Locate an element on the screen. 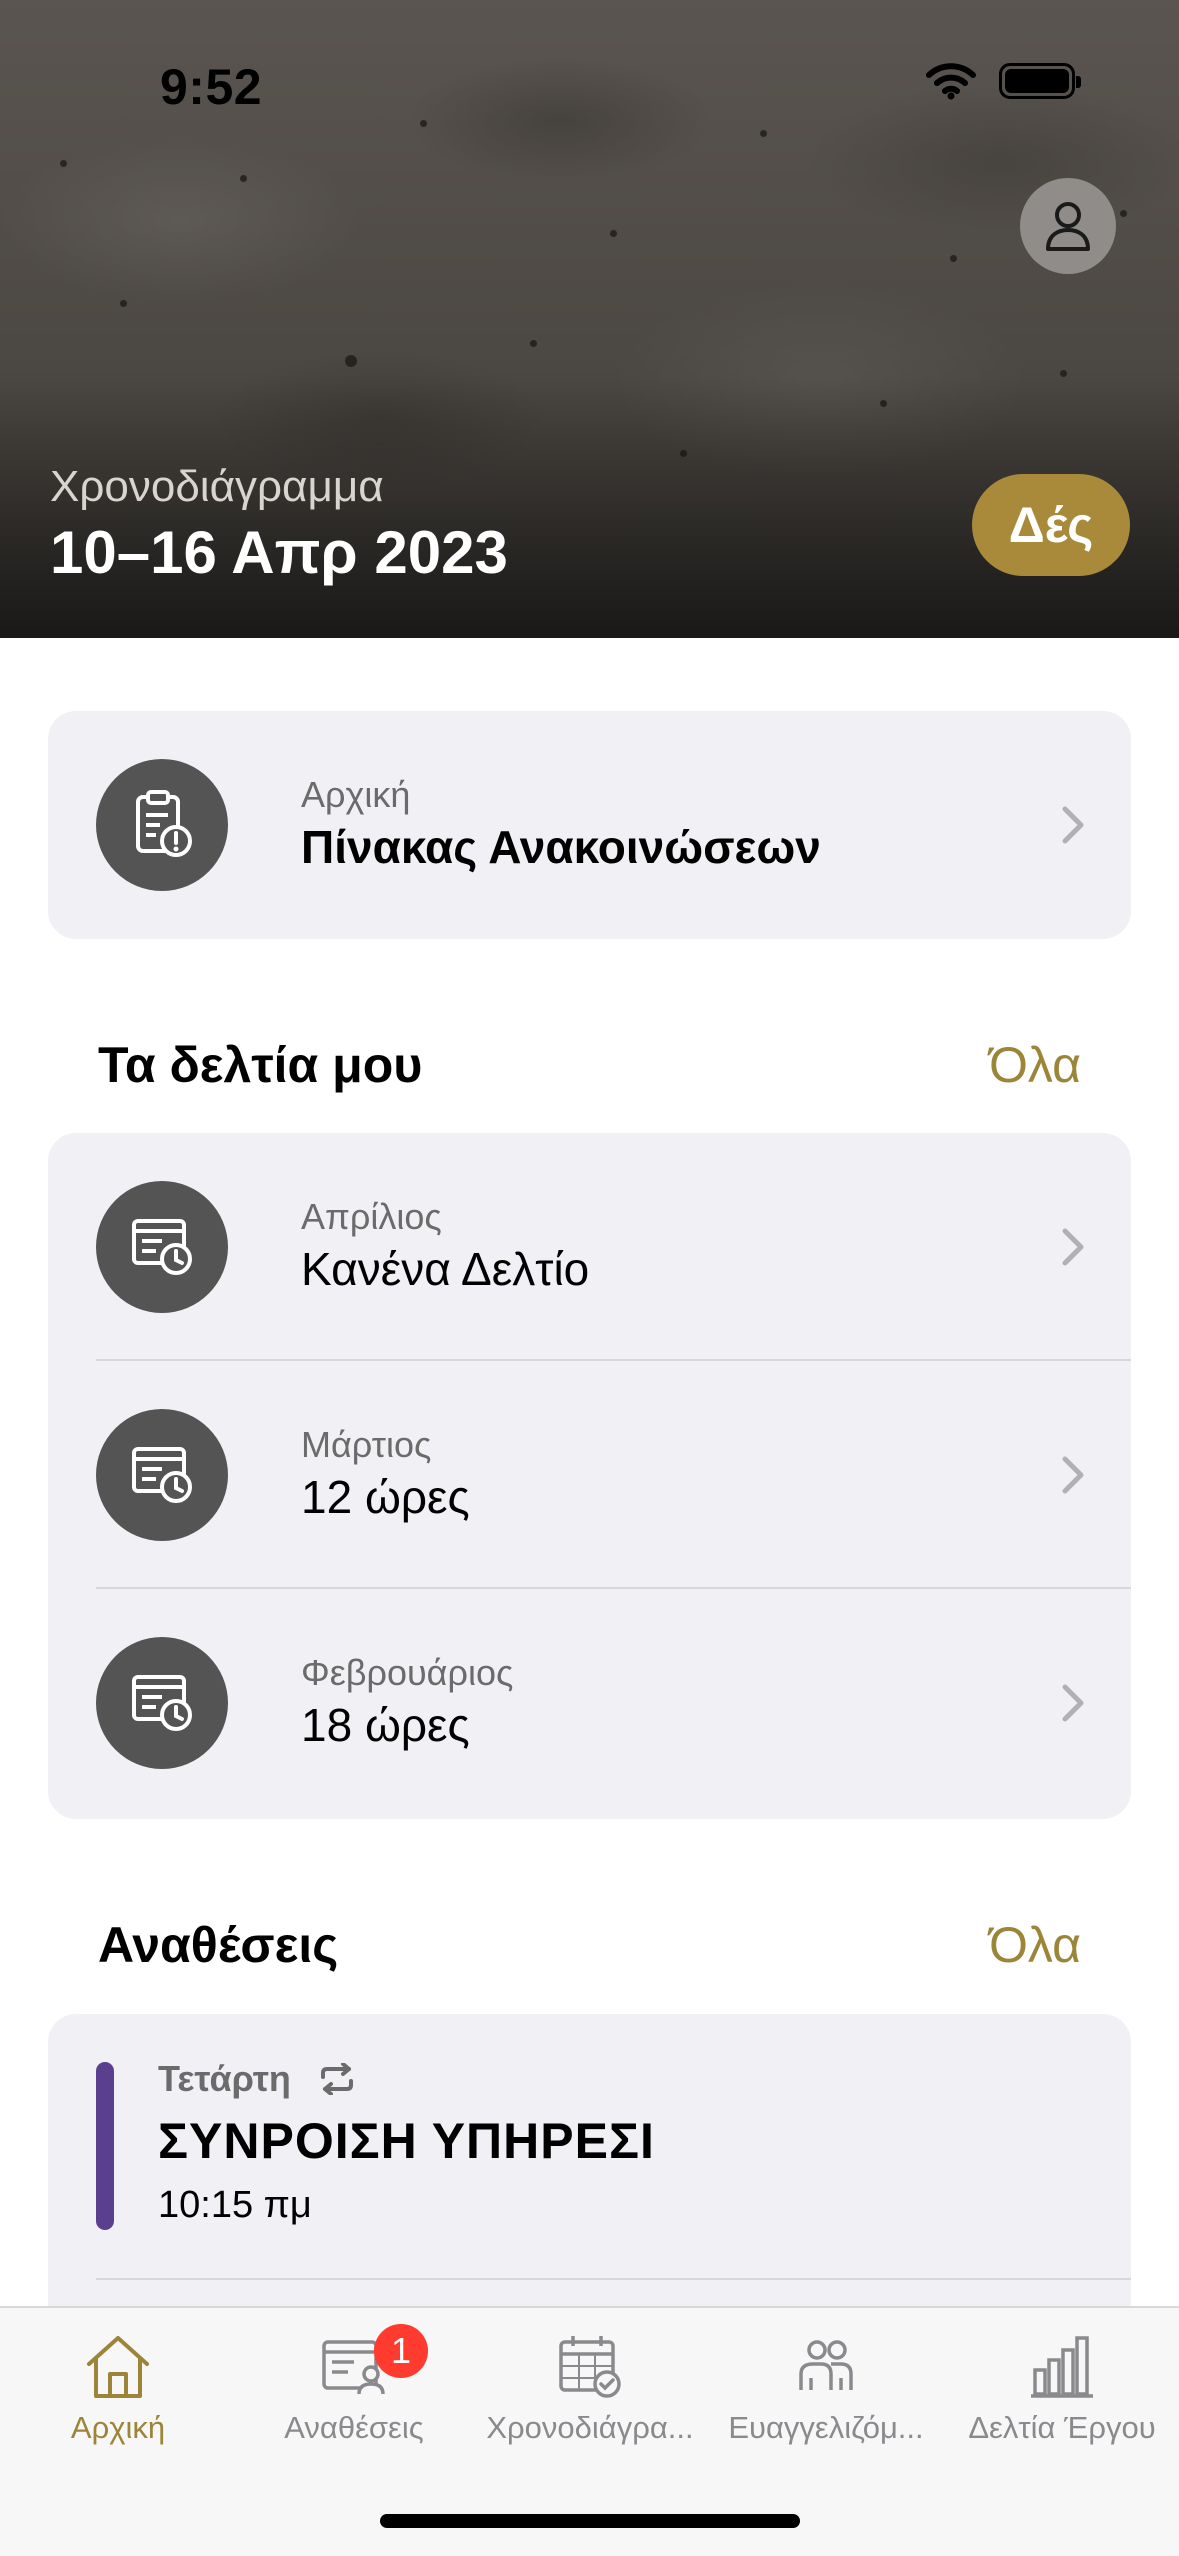 Image resolution: width=1179 pixels, height=2556 pixels. assignments-section-title: Αναθέσεις is located at coordinates (218, 1945).